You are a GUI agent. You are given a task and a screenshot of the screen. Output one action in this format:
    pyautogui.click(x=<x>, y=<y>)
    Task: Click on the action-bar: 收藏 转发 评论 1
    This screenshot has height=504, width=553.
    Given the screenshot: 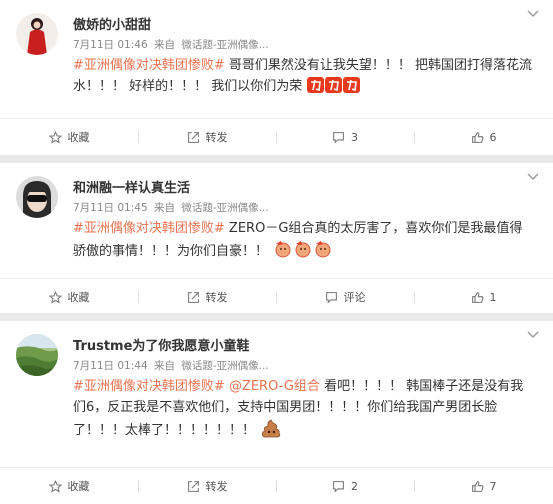 What is the action you would take?
    pyautogui.click(x=276, y=297)
    